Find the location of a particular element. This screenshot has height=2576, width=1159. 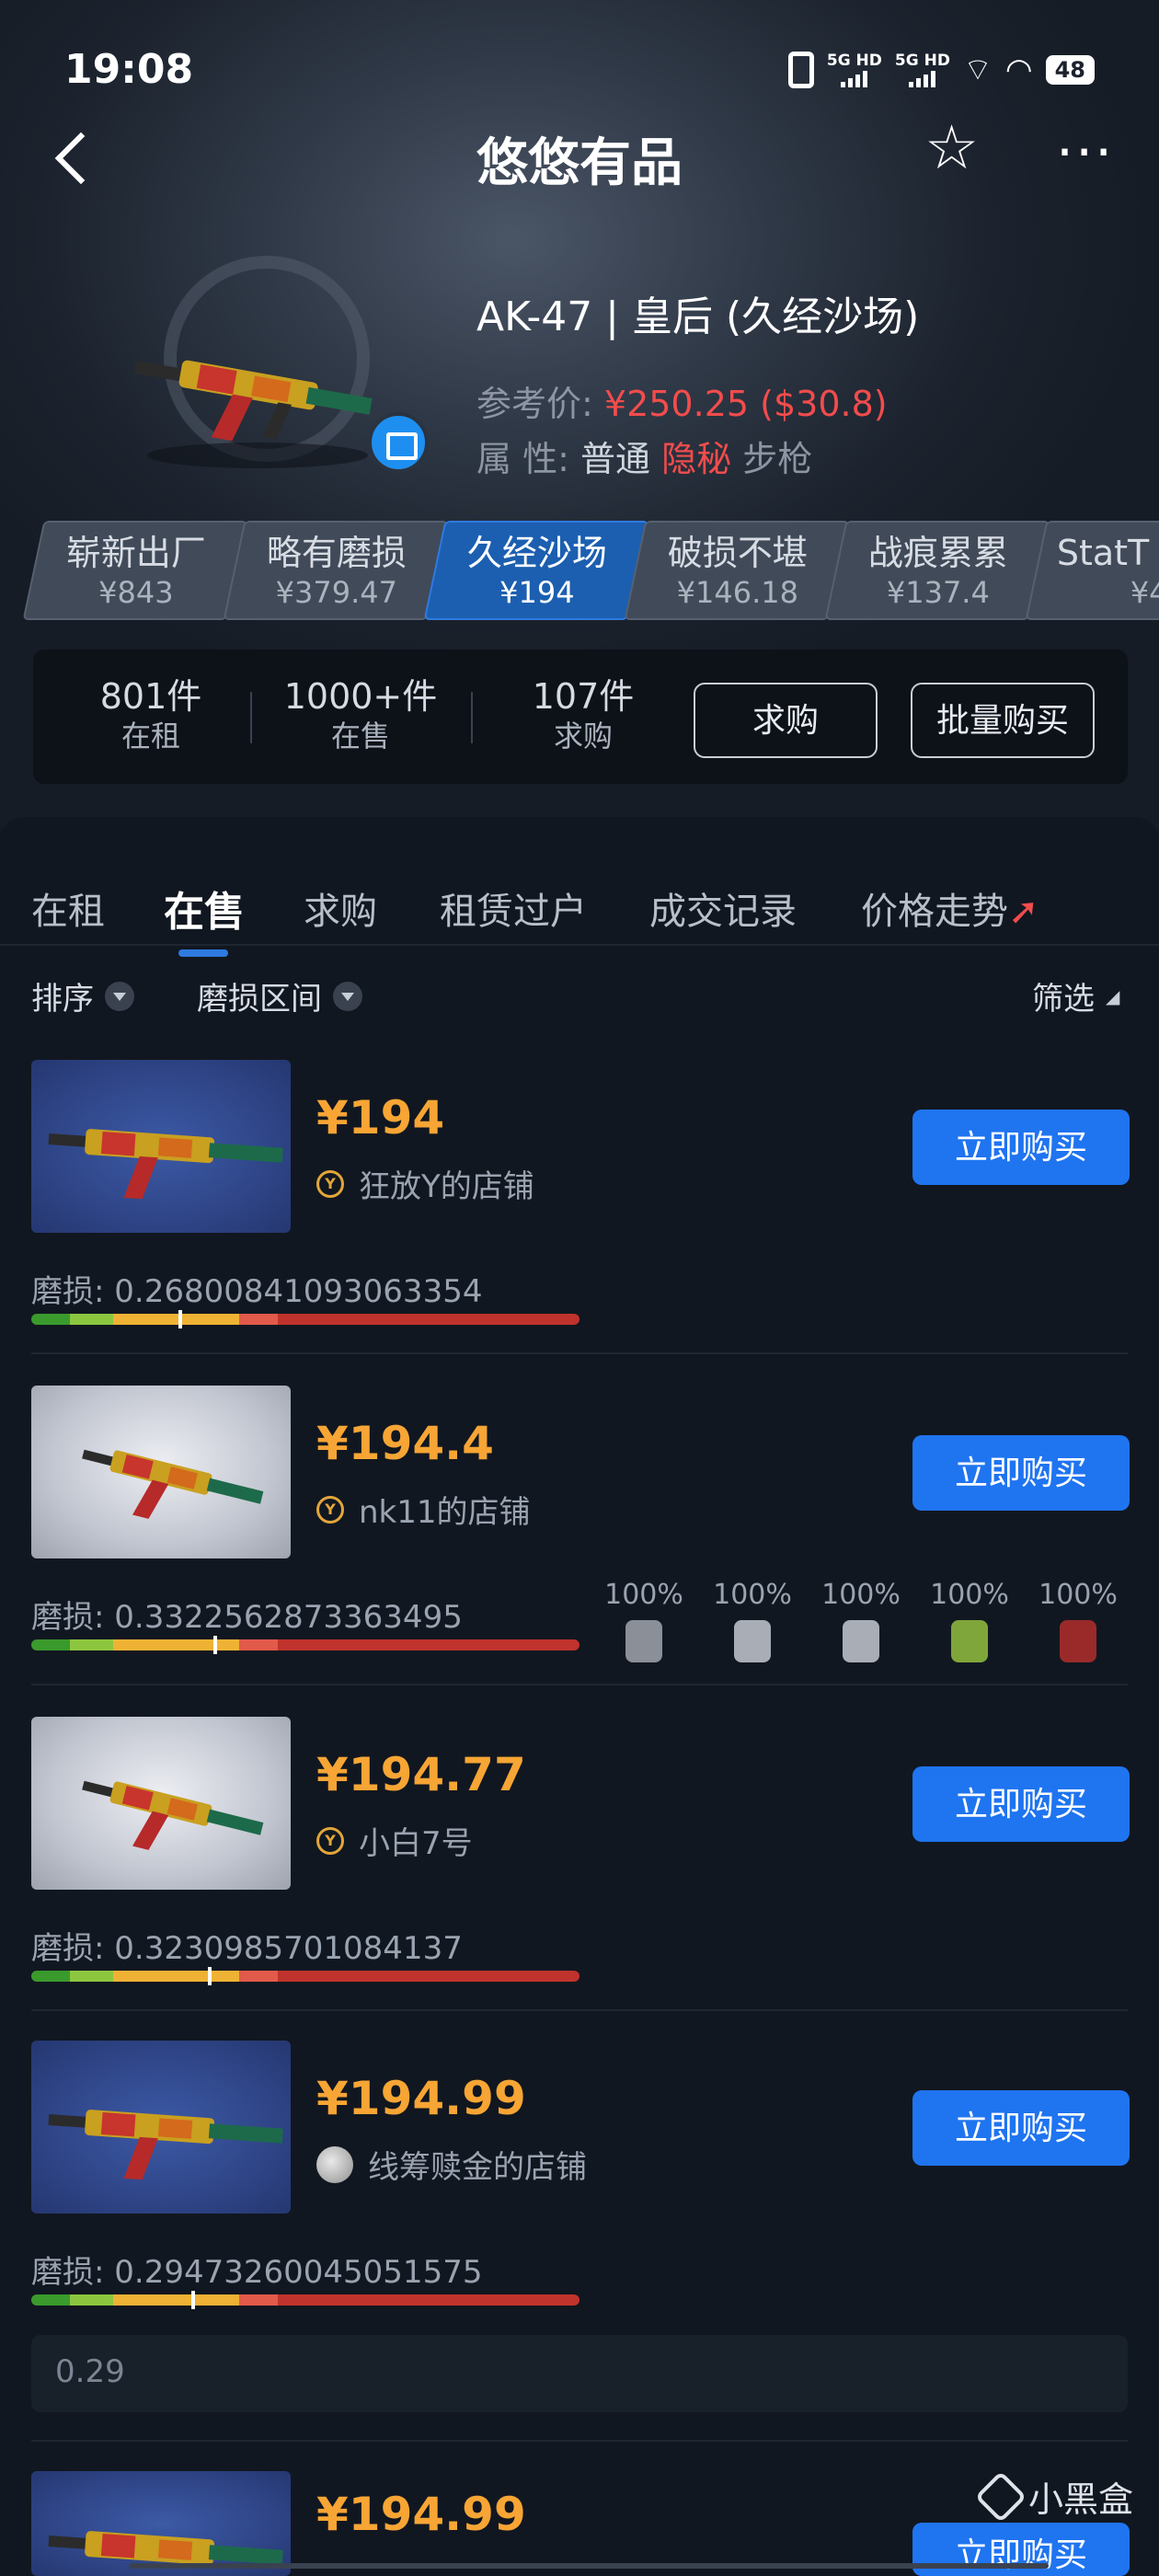

wear-tab-minimal-wear: 略有磨损 ¥379.47 is located at coordinates (336, 570).